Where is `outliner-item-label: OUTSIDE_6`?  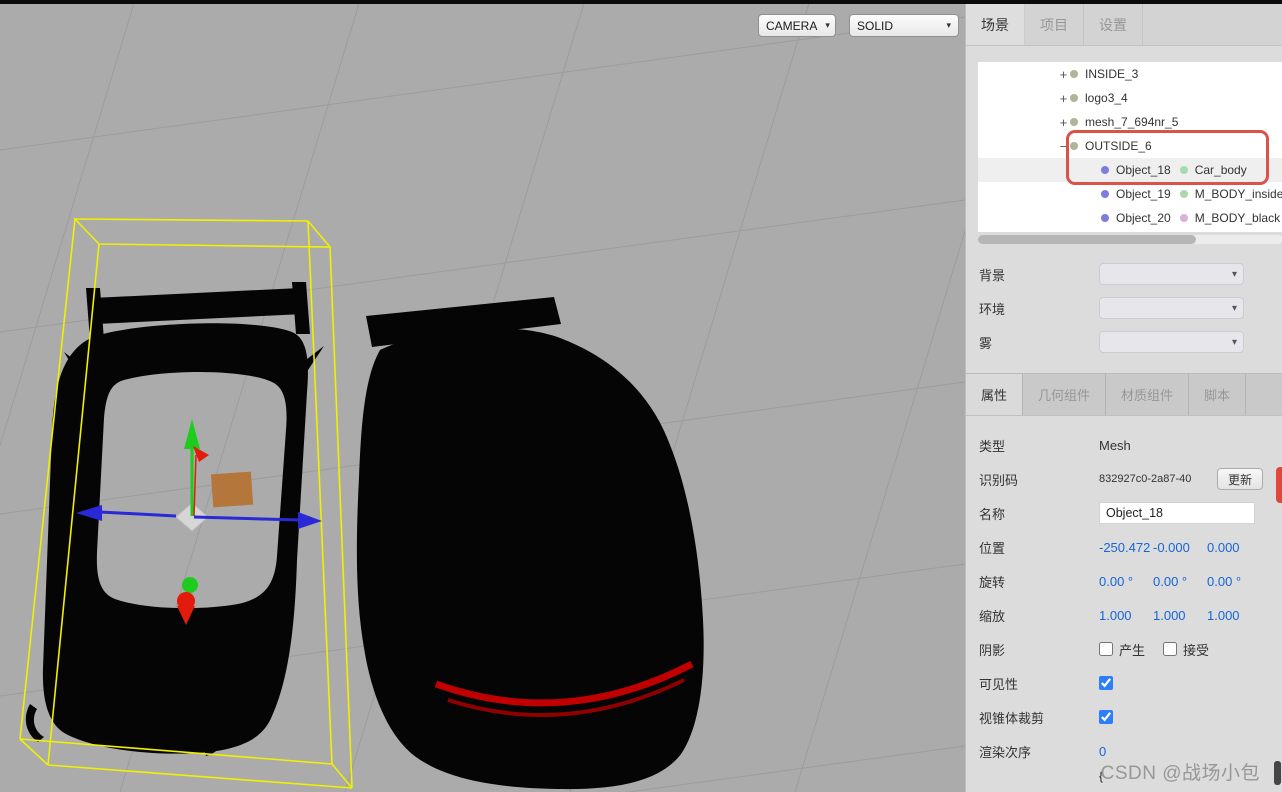 outliner-item-label: OUTSIDE_6 is located at coordinates (1118, 146).